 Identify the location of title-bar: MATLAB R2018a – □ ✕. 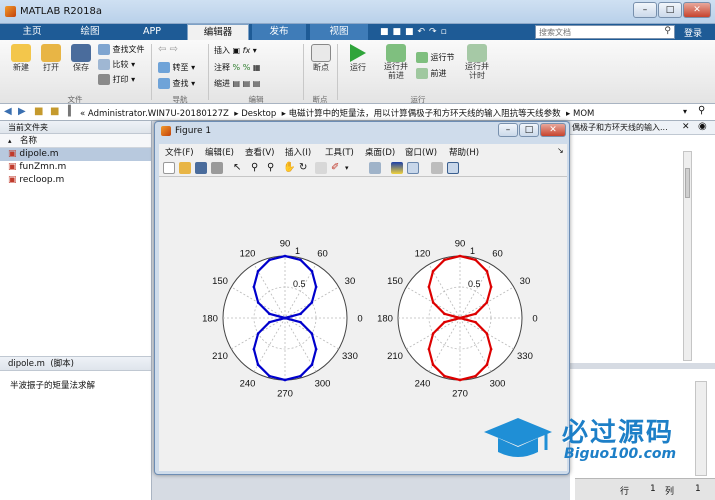
(357, 12).